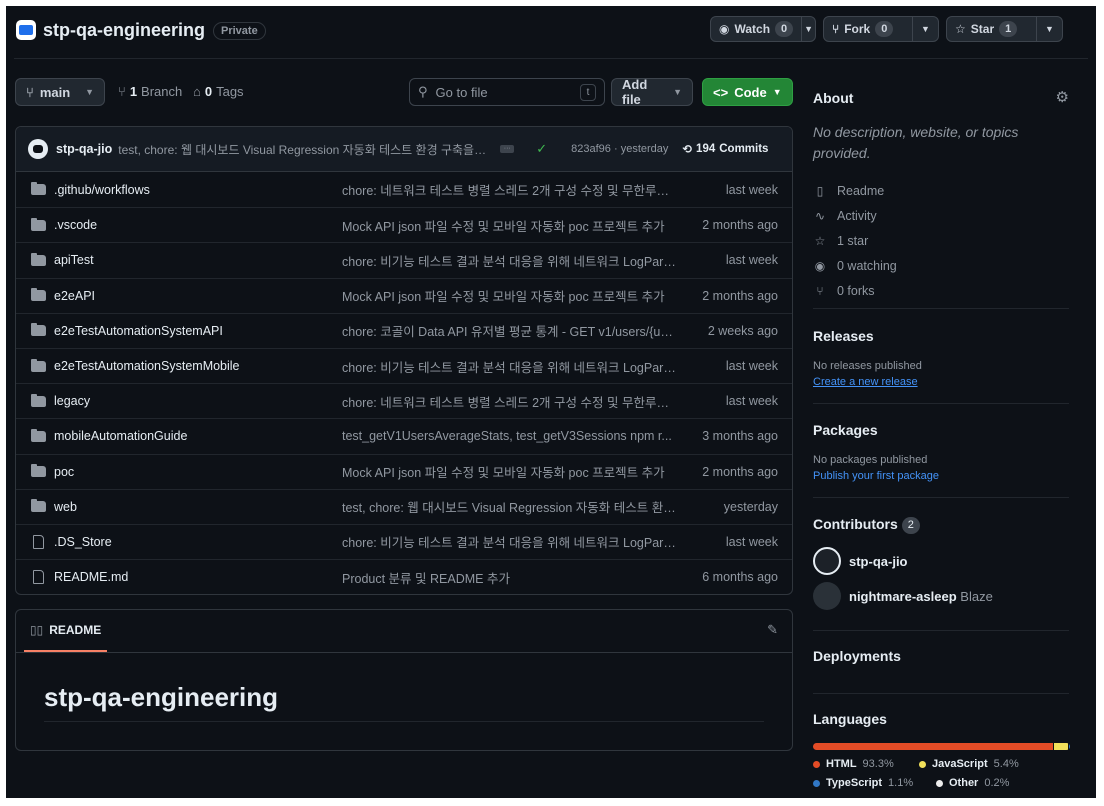  I want to click on language-color-dot, so click(816, 764).